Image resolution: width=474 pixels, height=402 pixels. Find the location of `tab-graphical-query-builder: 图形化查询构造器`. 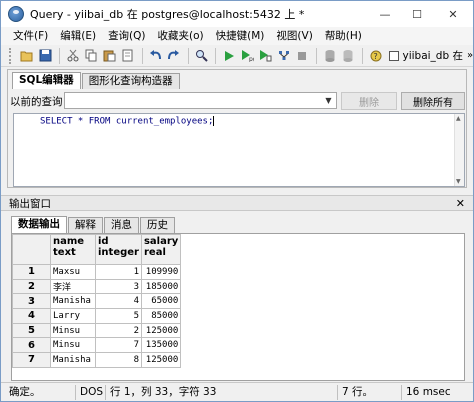

tab-graphical-query-builder: 图形化查询构造器 is located at coordinates (130, 81).